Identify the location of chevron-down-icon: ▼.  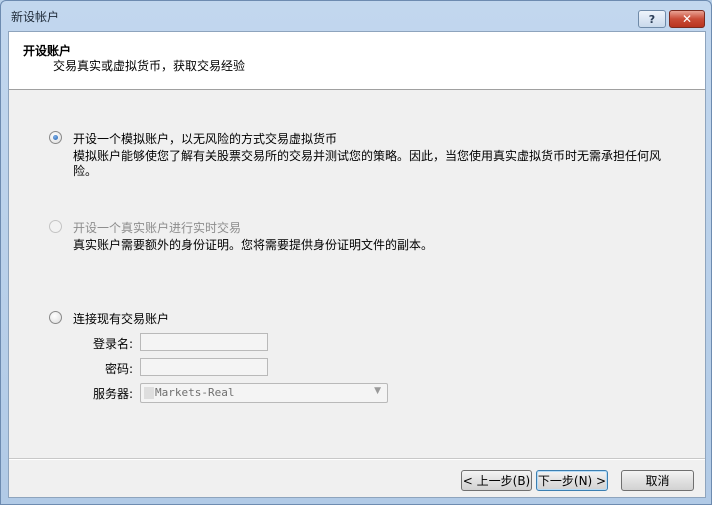
(377, 391).